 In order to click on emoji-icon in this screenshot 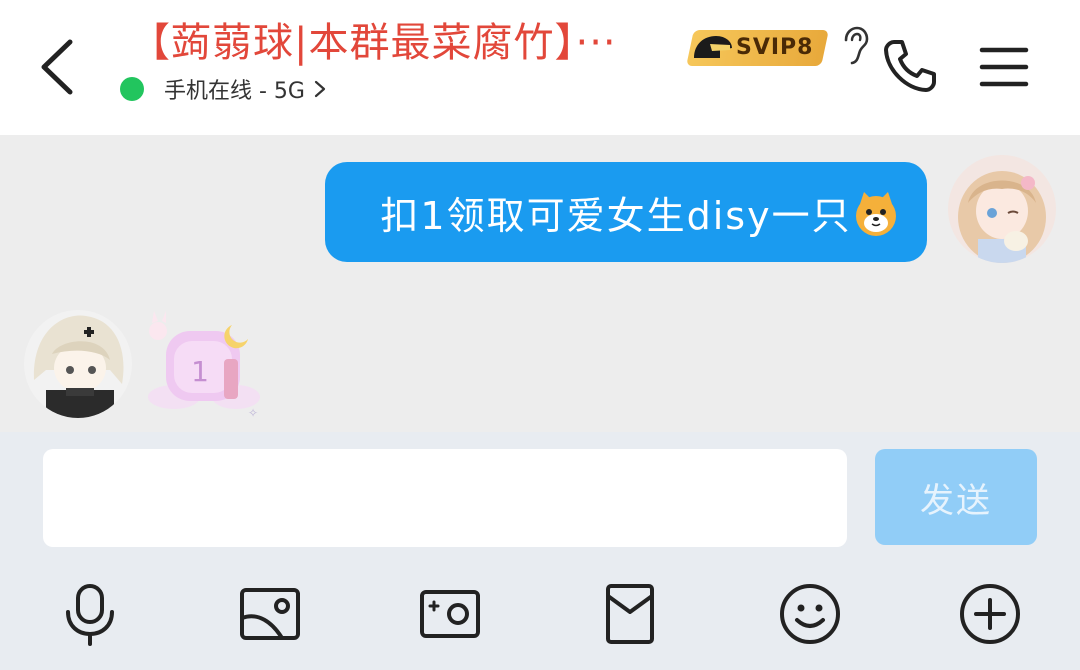, I will do `click(810, 614)`.